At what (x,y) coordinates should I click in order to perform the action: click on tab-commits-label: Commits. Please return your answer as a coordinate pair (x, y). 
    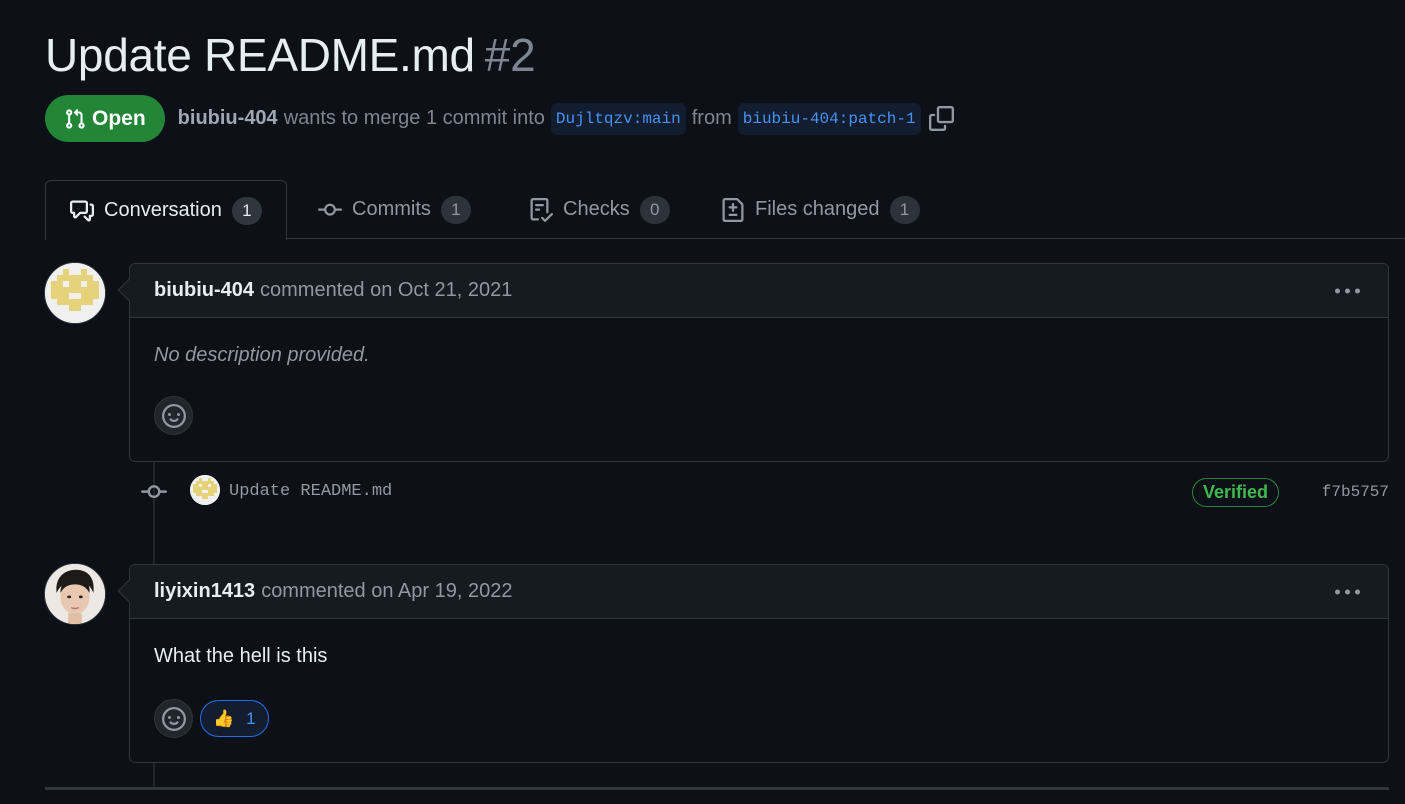
    Looking at the image, I should click on (391, 209).